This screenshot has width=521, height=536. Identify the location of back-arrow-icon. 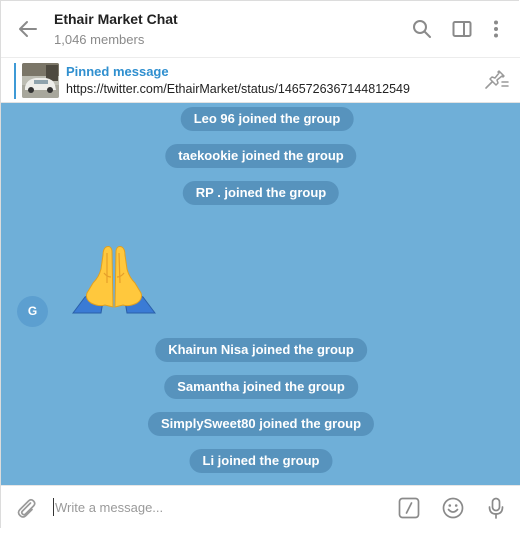
(28, 29).